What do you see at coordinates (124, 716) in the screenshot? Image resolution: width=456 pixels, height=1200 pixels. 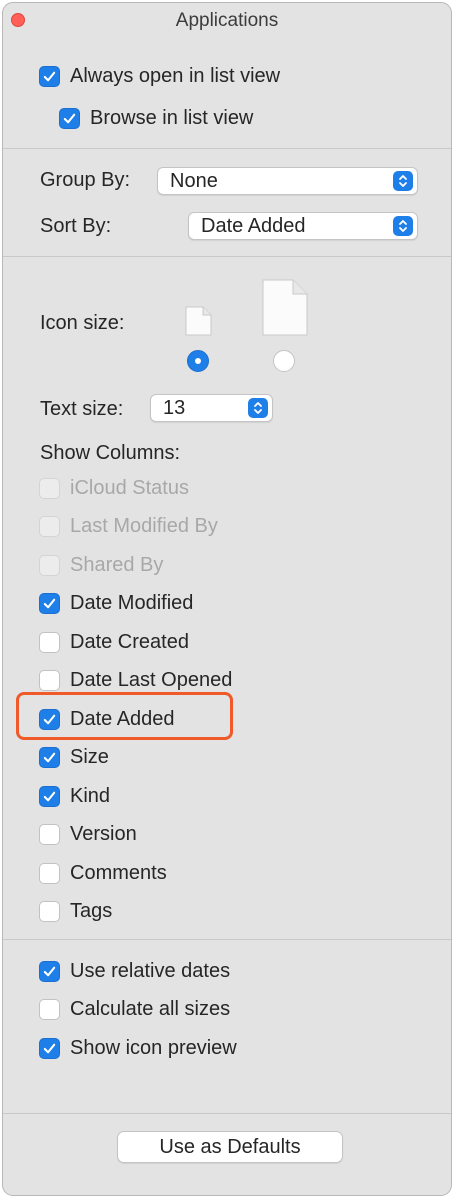 I see `date-added-highlight-box` at bounding box center [124, 716].